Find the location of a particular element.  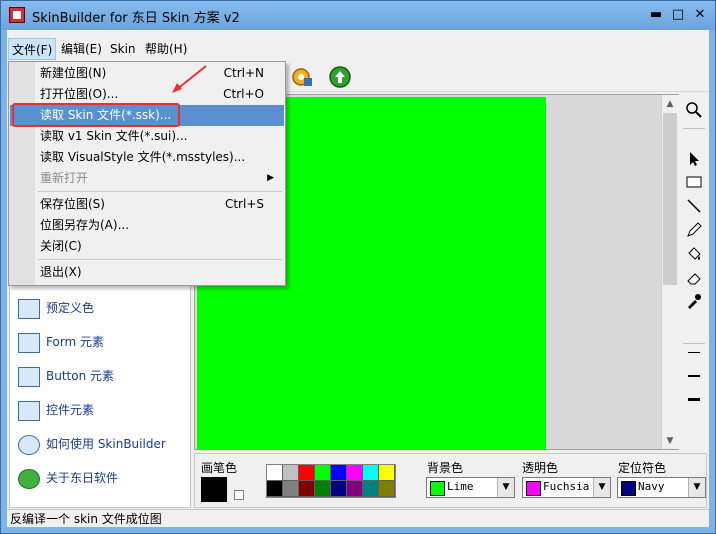

line-width-medium is located at coordinates (694, 376).